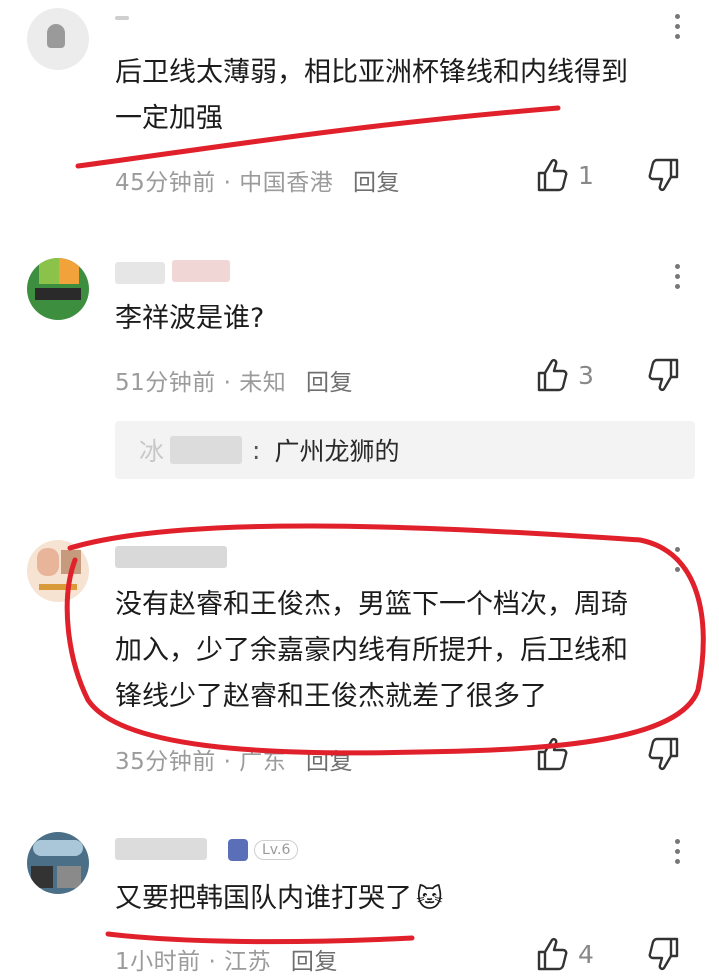  I want to click on comment-location: 江苏, so click(248, 962).